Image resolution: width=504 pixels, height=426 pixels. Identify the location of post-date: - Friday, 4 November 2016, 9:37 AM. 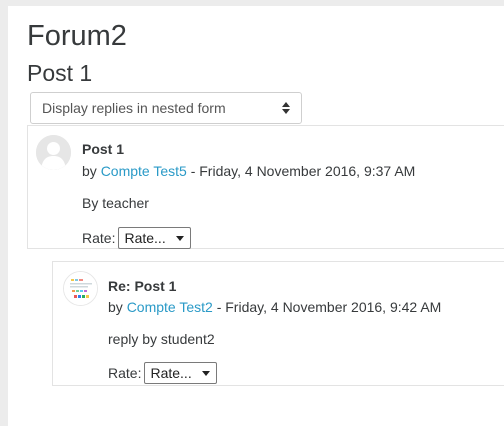
(301, 171).